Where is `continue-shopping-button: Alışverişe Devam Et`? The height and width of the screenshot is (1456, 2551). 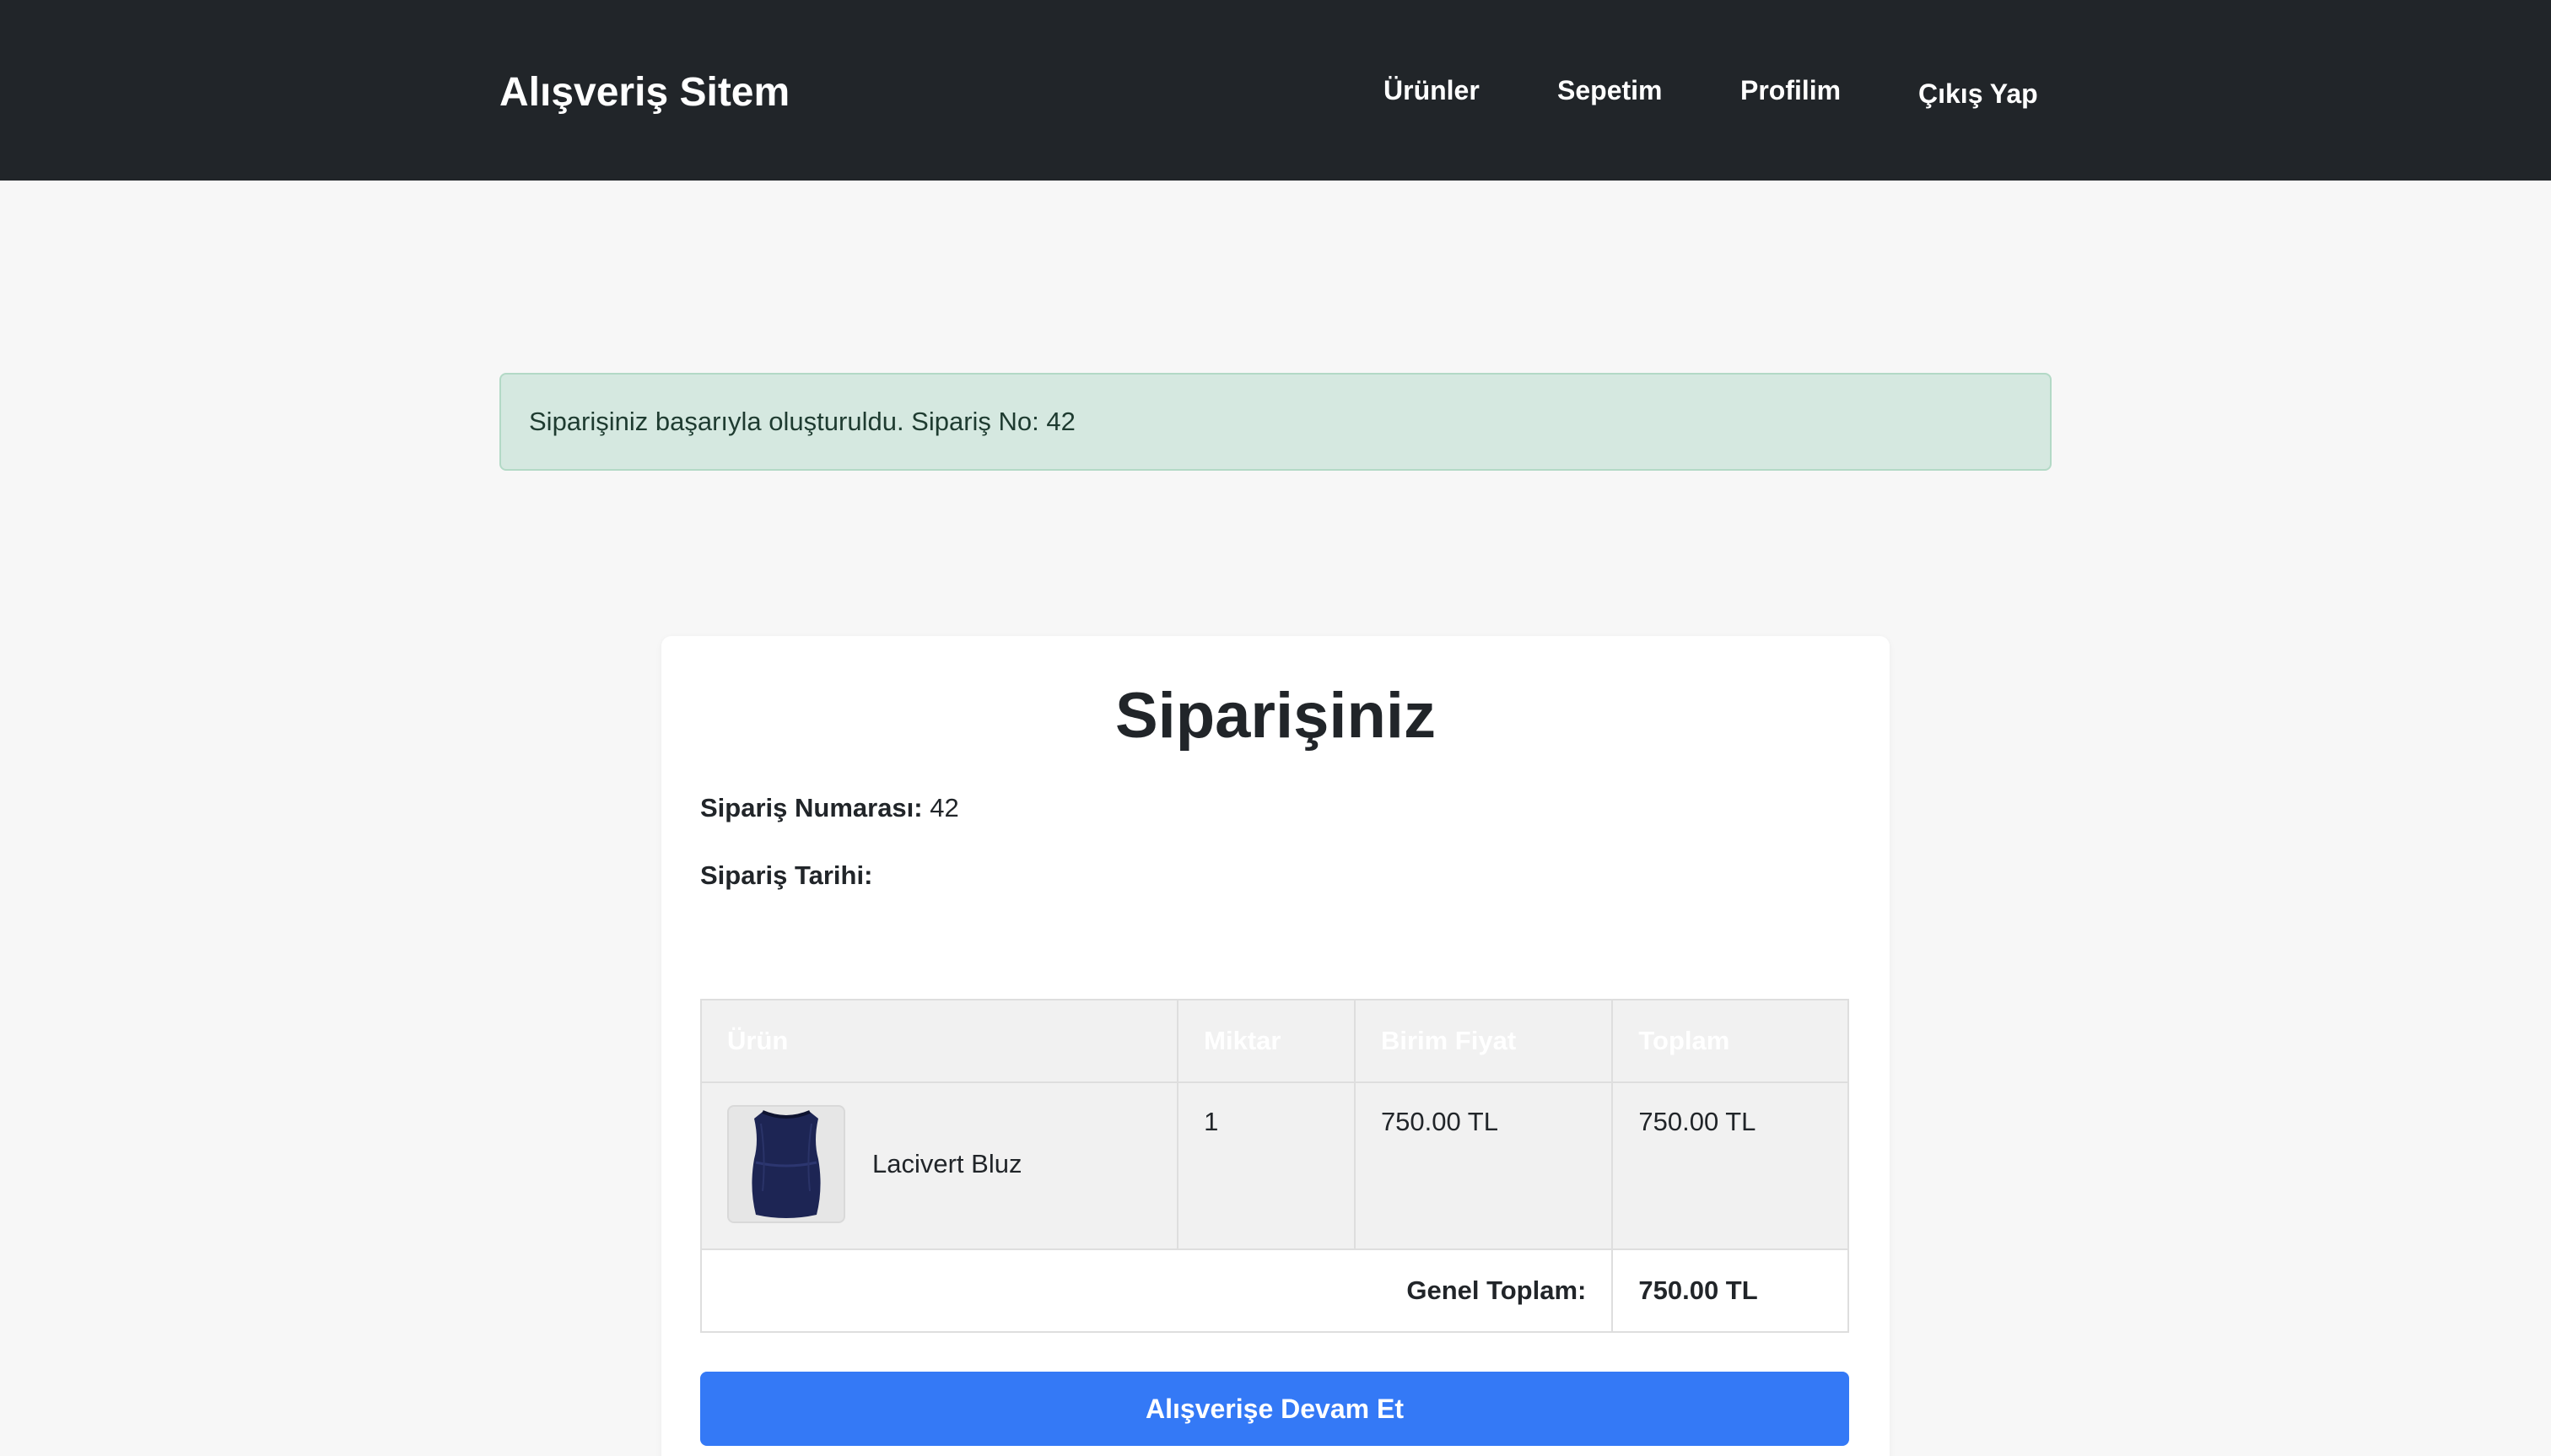 continue-shopping-button: Alışverişe Devam Et is located at coordinates (1274, 1409).